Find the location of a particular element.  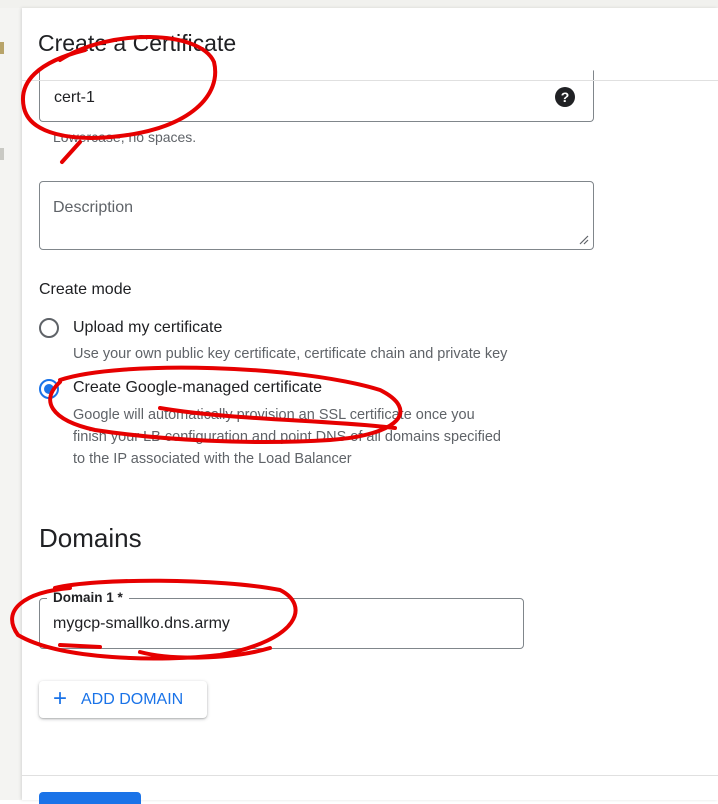

domain-1-value: mygcp-smallko.dns.army is located at coordinates (141, 623).